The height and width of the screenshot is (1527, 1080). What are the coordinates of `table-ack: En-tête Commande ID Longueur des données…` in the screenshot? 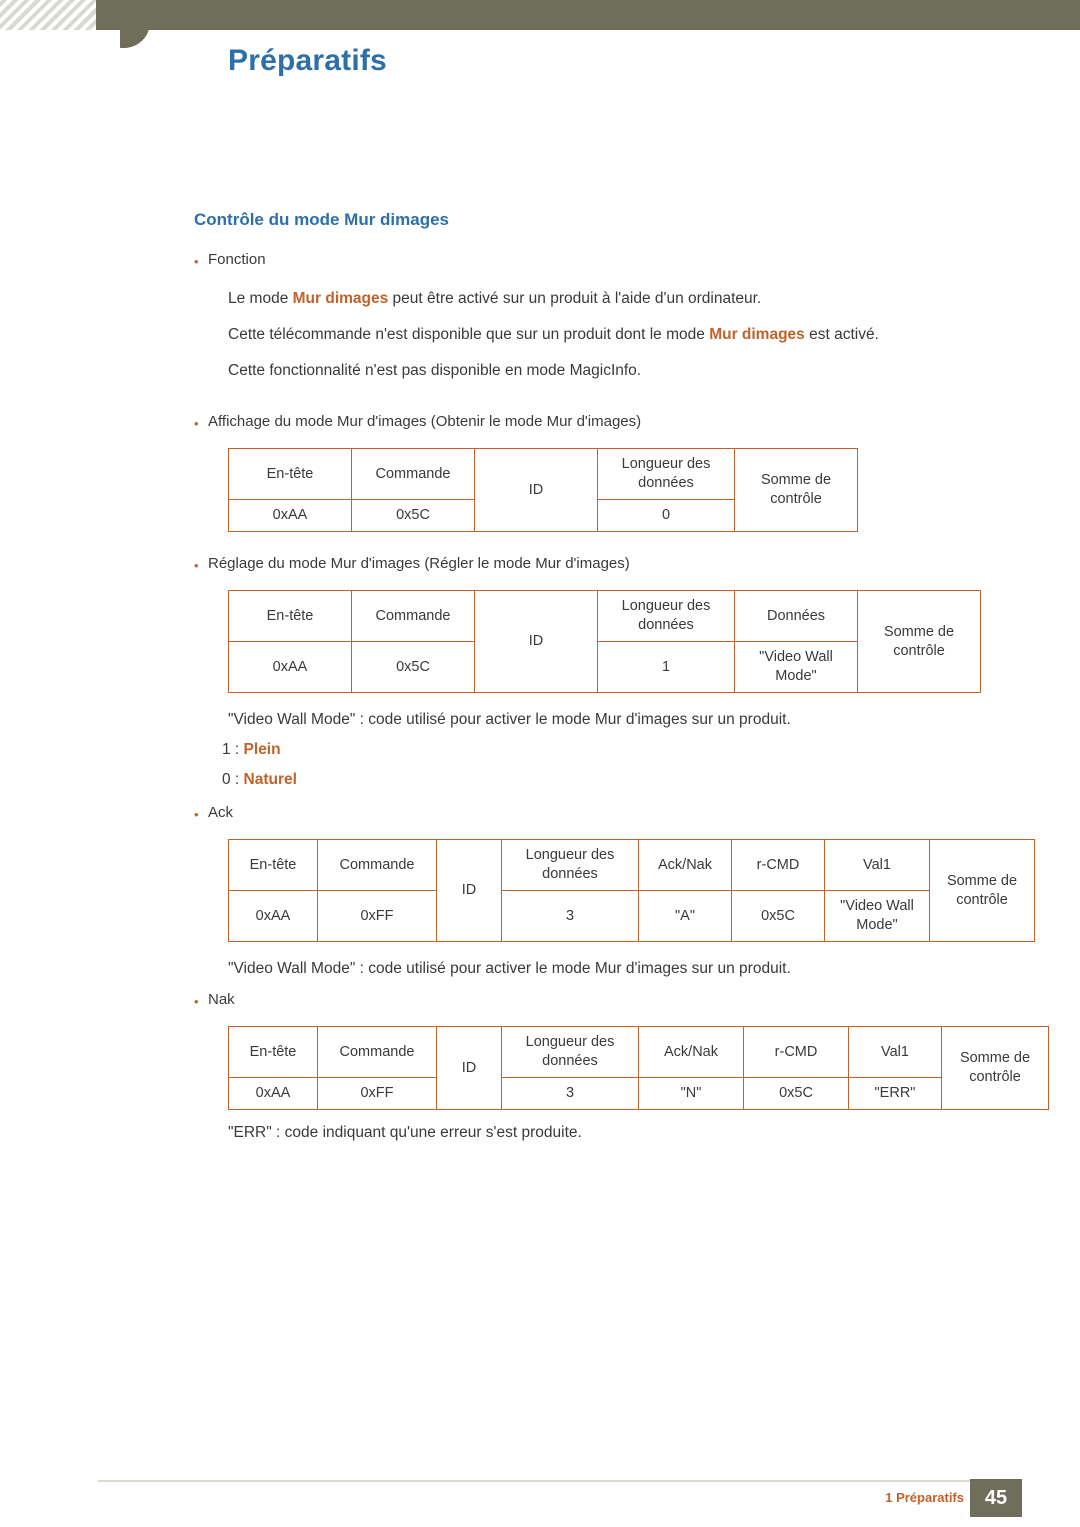 It's located at (631, 890).